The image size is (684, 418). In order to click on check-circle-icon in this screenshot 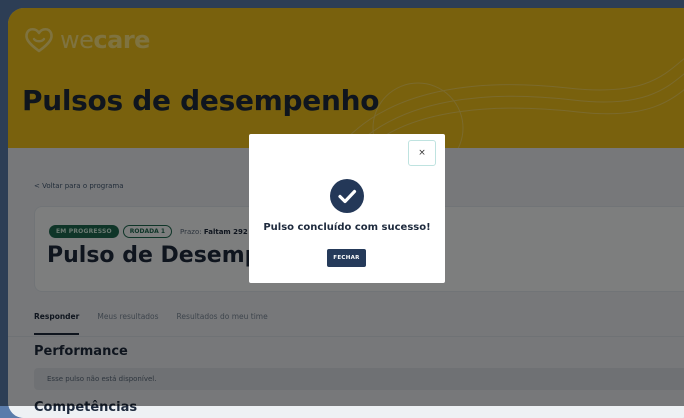, I will do `click(347, 196)`.